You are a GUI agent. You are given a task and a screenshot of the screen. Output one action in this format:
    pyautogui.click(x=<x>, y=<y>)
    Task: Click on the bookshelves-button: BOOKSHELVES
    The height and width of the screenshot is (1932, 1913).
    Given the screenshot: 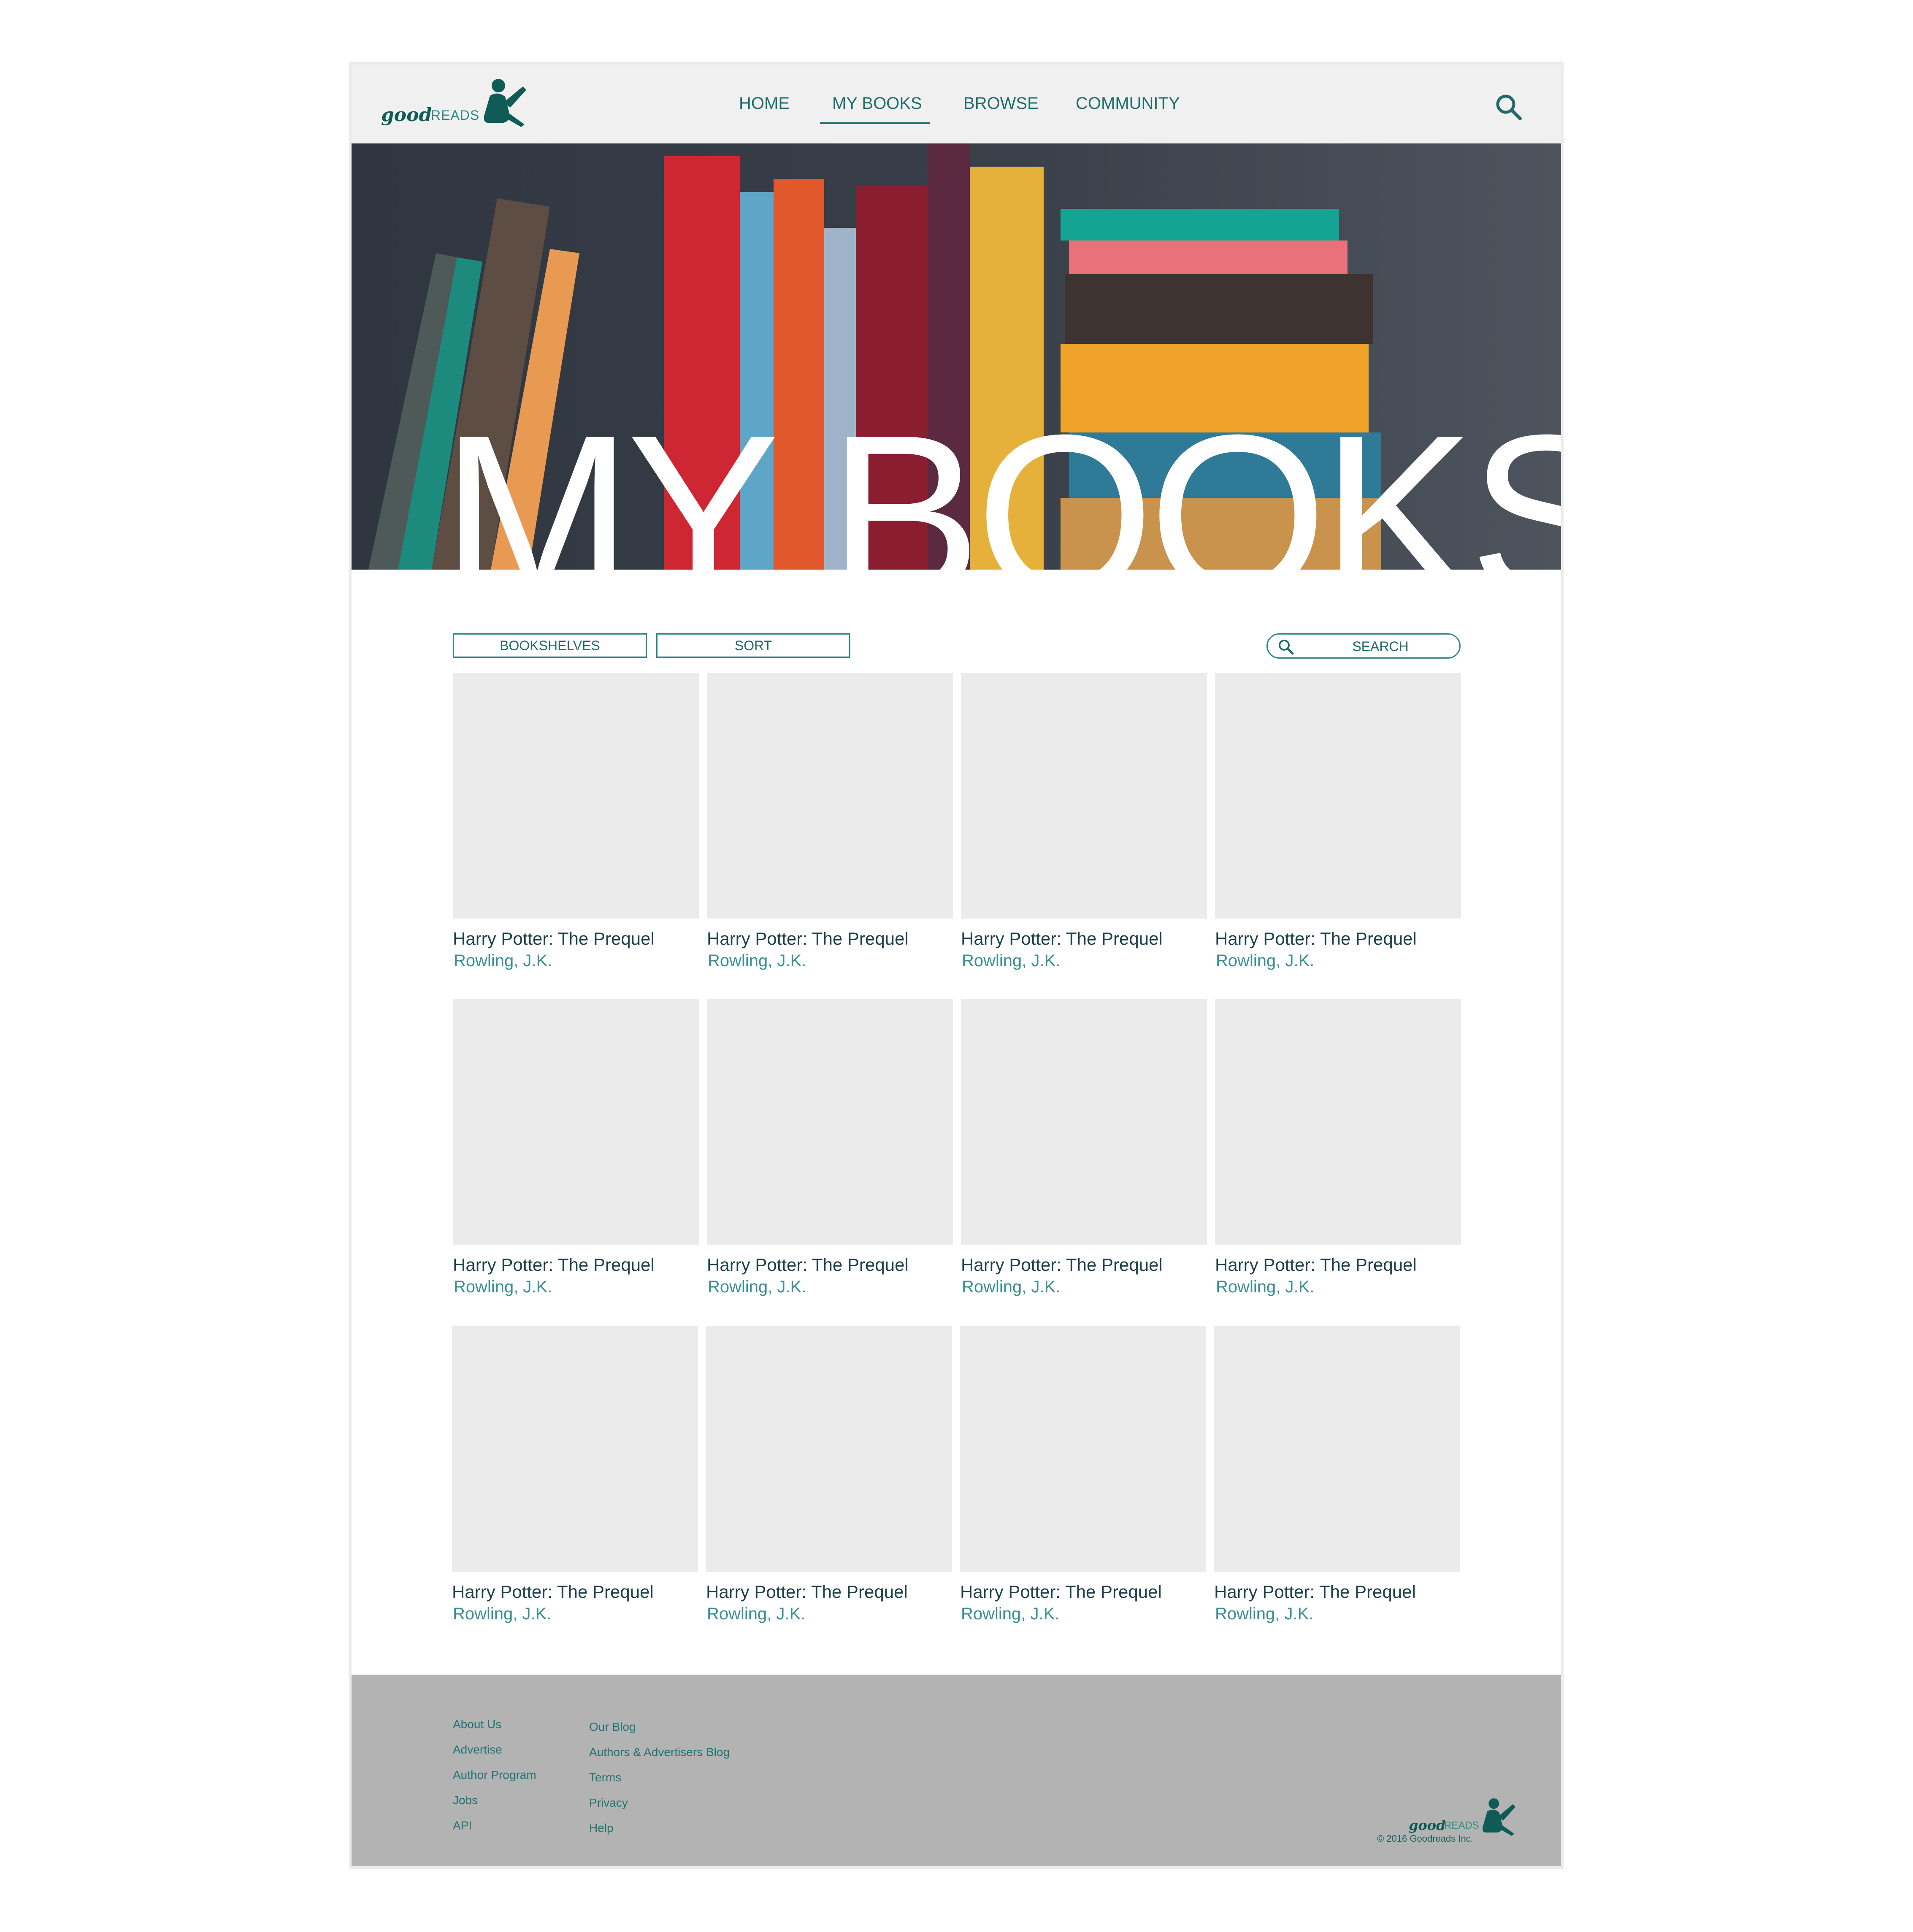 What is the action you would take?
    pyautogui.click(x=550, y=646)
    